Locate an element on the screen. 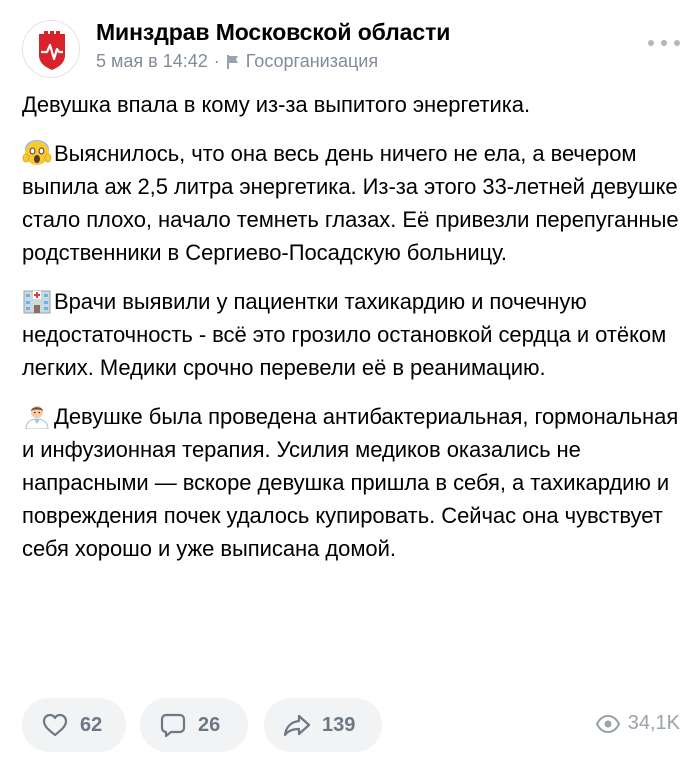 The width and height of the screenshot is (700, 770). comment-icon is located at coordinates (173, 725).